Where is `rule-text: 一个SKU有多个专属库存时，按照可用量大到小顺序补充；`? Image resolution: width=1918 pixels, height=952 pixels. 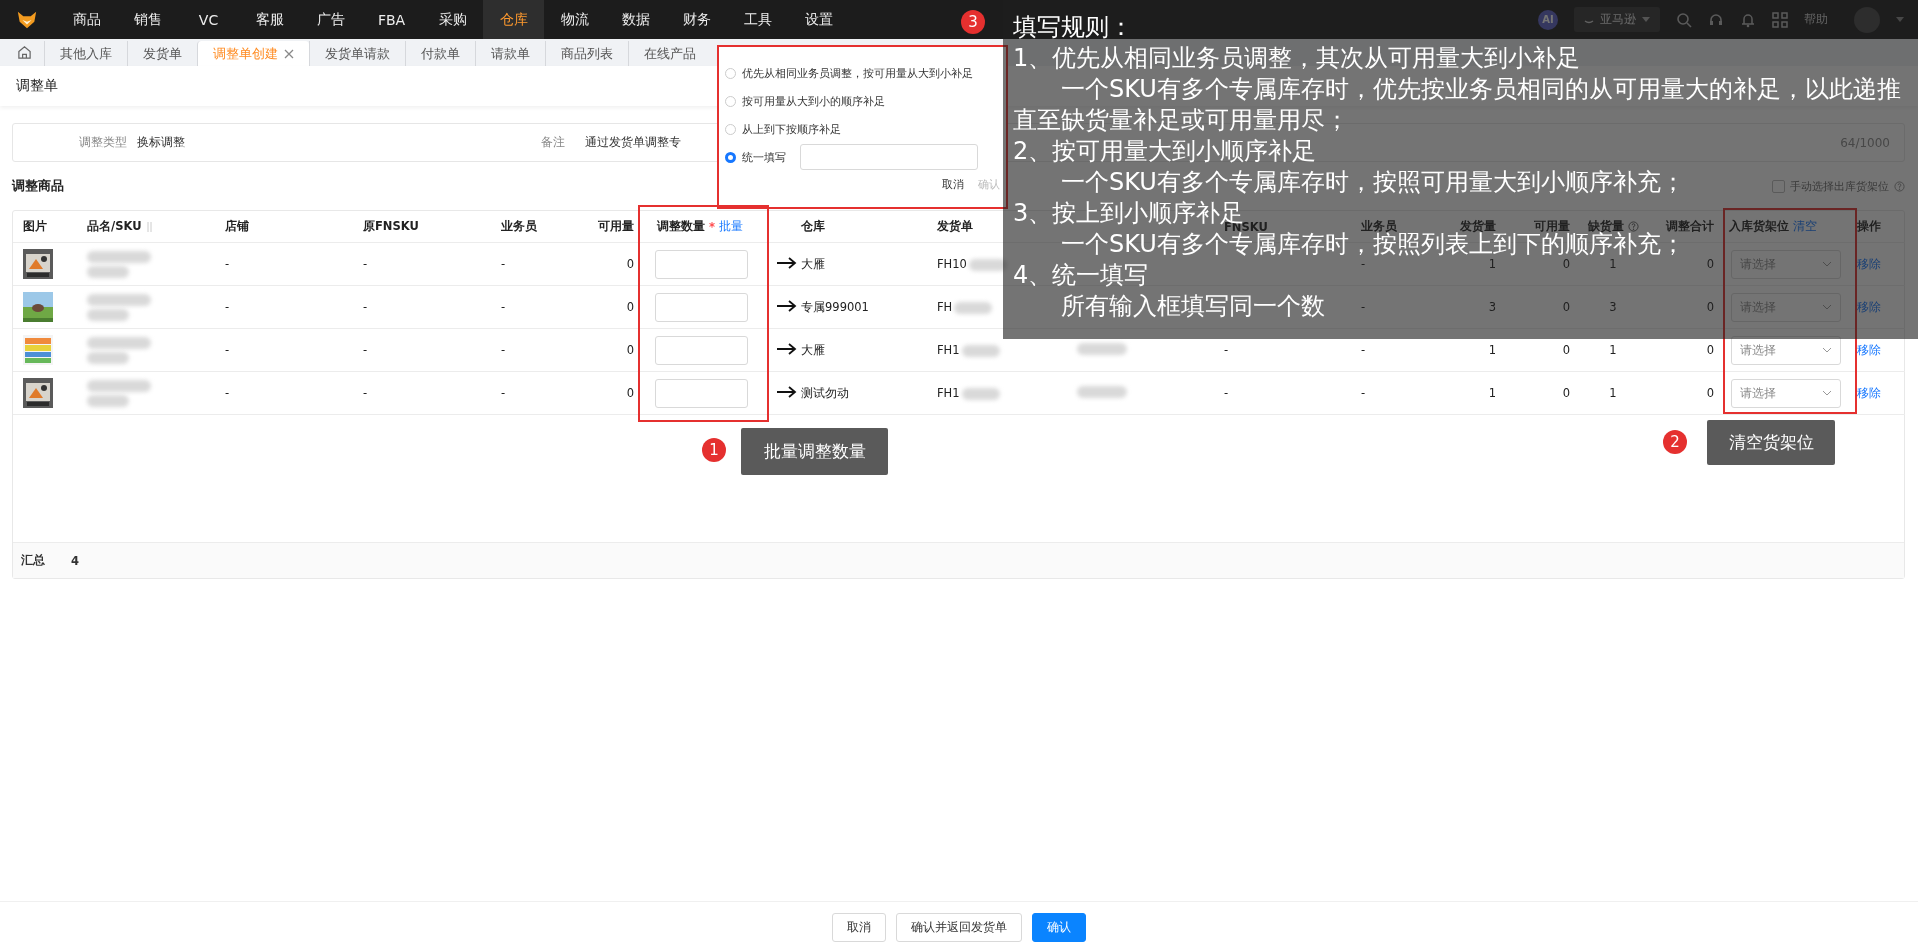 rule-text: 一个SKU有多个专属库存时，按照可用量大到小顺序补充； is located at coordinates (1372, 182).